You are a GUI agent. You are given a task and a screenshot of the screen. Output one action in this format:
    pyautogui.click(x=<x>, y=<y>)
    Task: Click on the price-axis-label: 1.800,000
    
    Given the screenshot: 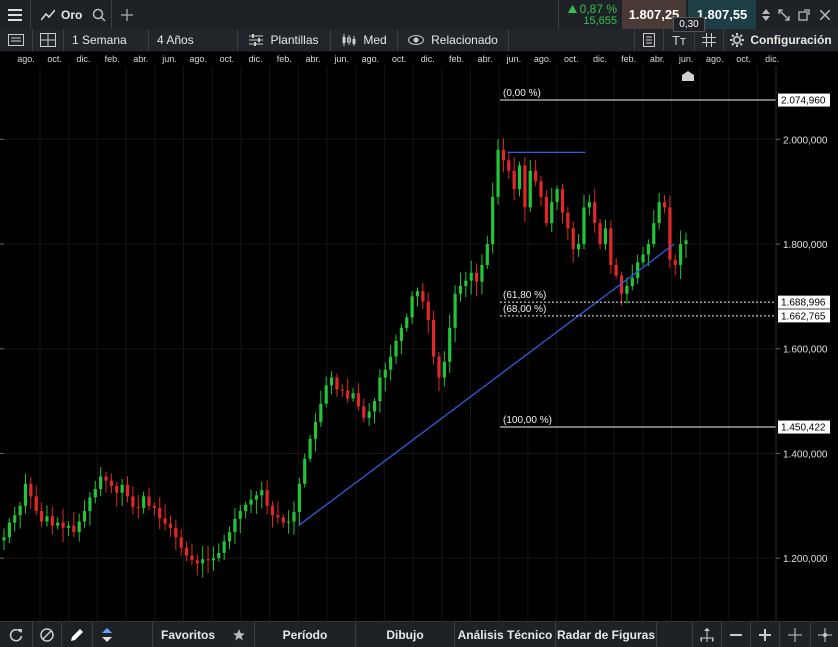 What is the action you would take?
    pyautogui.click(x=805, y=245)
    